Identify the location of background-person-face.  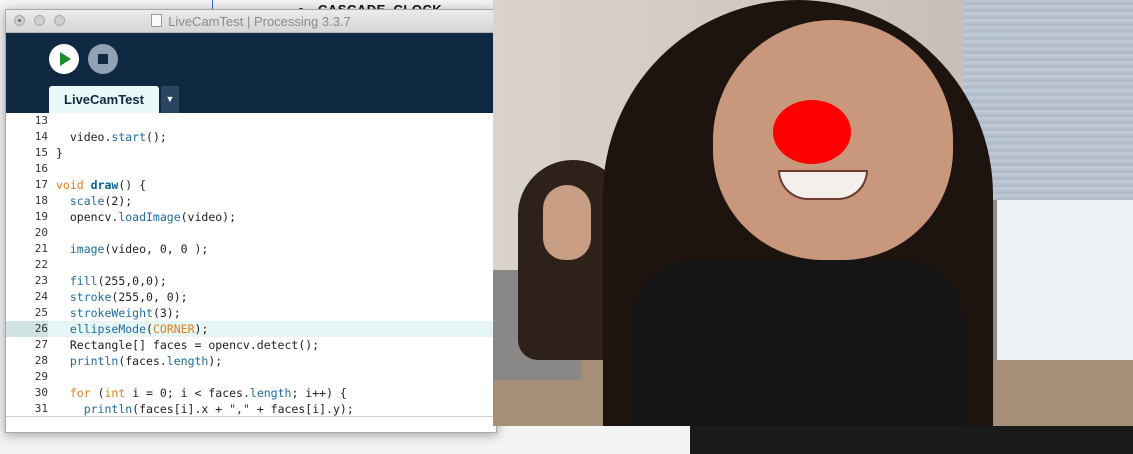
(567, 222).